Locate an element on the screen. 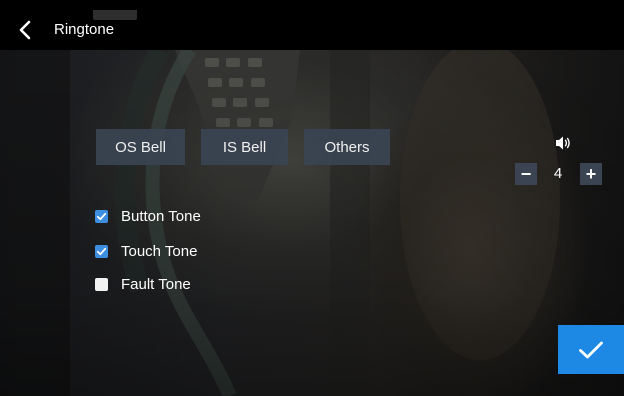 This screenshot has height=396, width=624. touch-tone-checkbox is located at coordinates (101, 251).